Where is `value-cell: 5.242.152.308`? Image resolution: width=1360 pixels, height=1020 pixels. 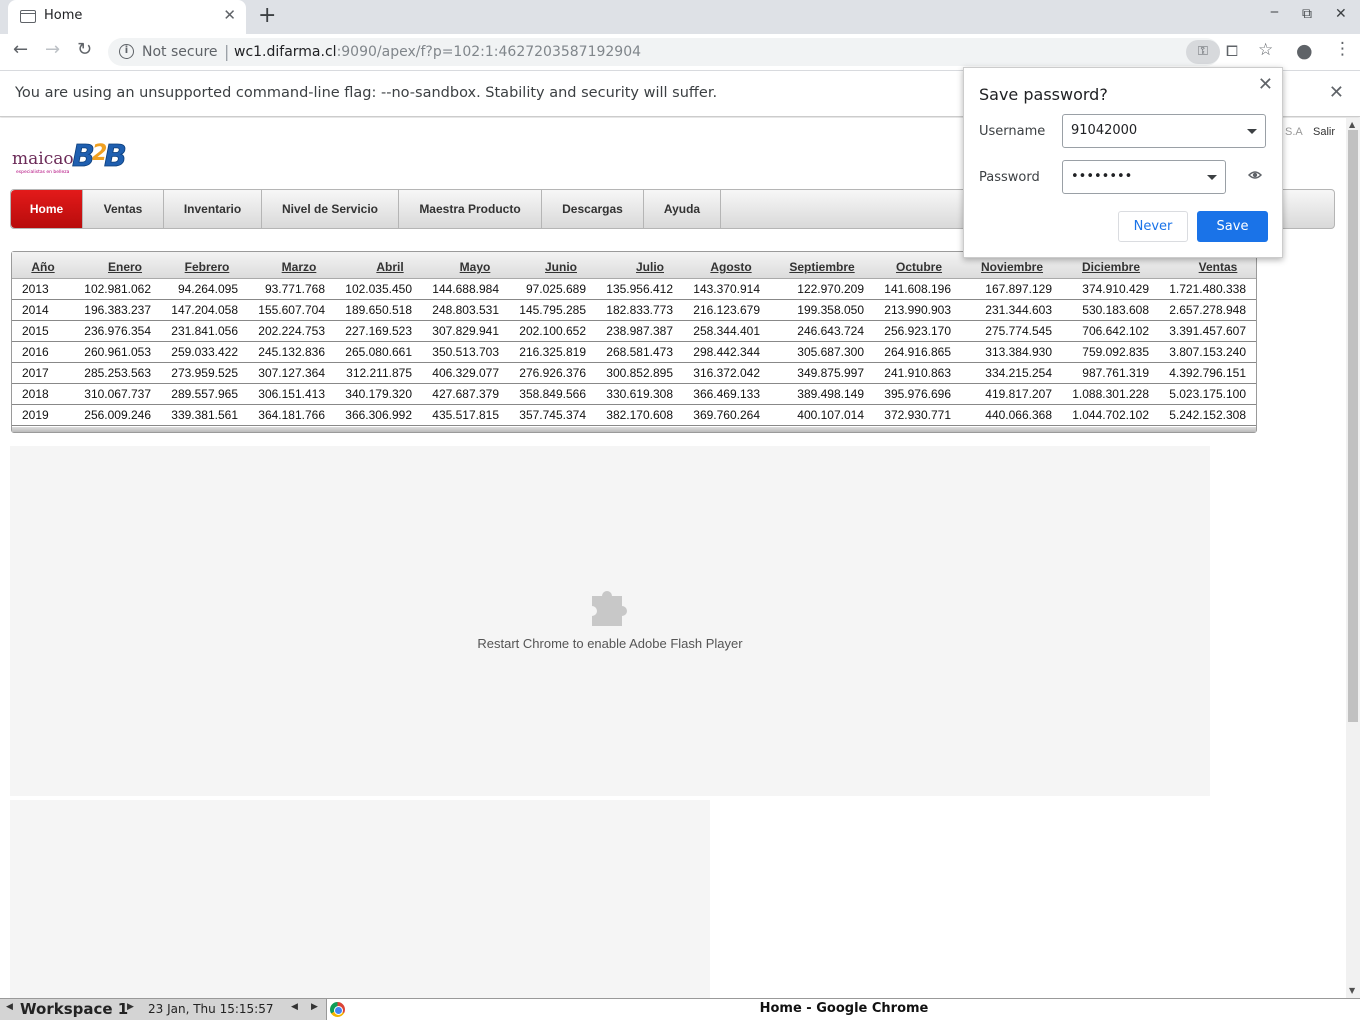 value-cell: 5.242.152.308 is located at coordinates (1207, 415).